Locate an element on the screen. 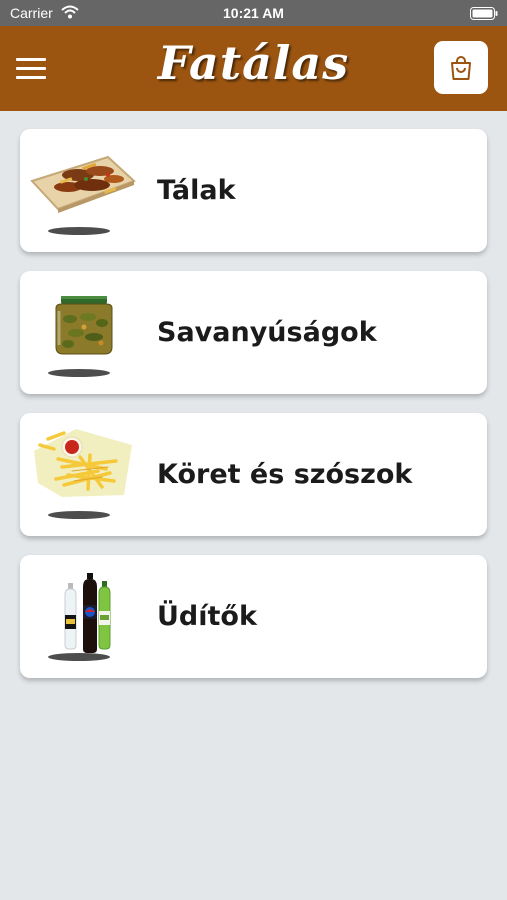 The height and width of the screenshot is (900, 507). app-logo: Fatálas is located at coordinates (253, 63).